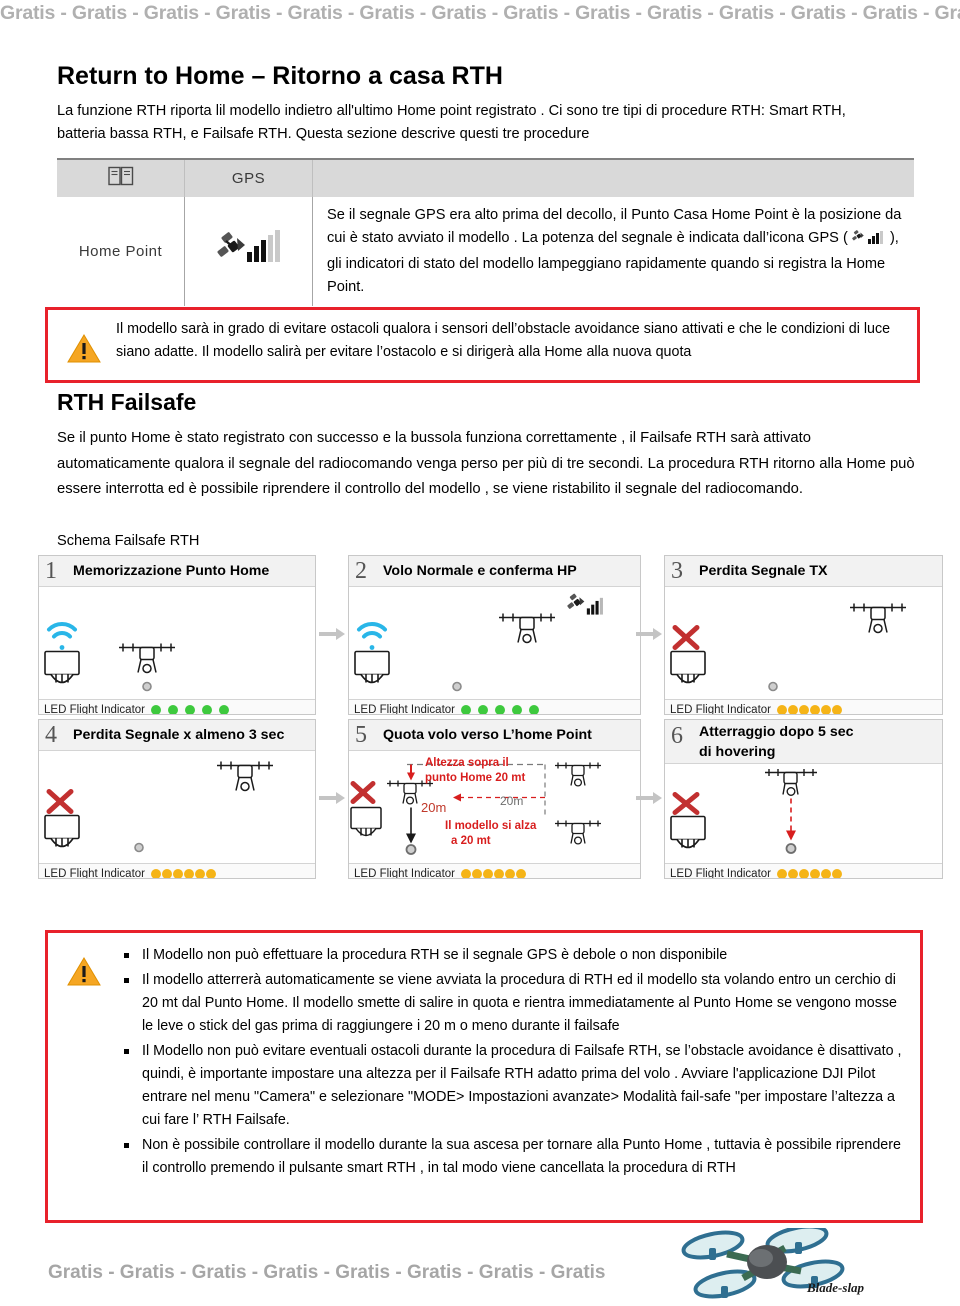  What do you see at coordinates (487, 735) in the screenshot?
I see `panel-5-title: Quota volo verso L’home Point` at bounding box center [487, 735].